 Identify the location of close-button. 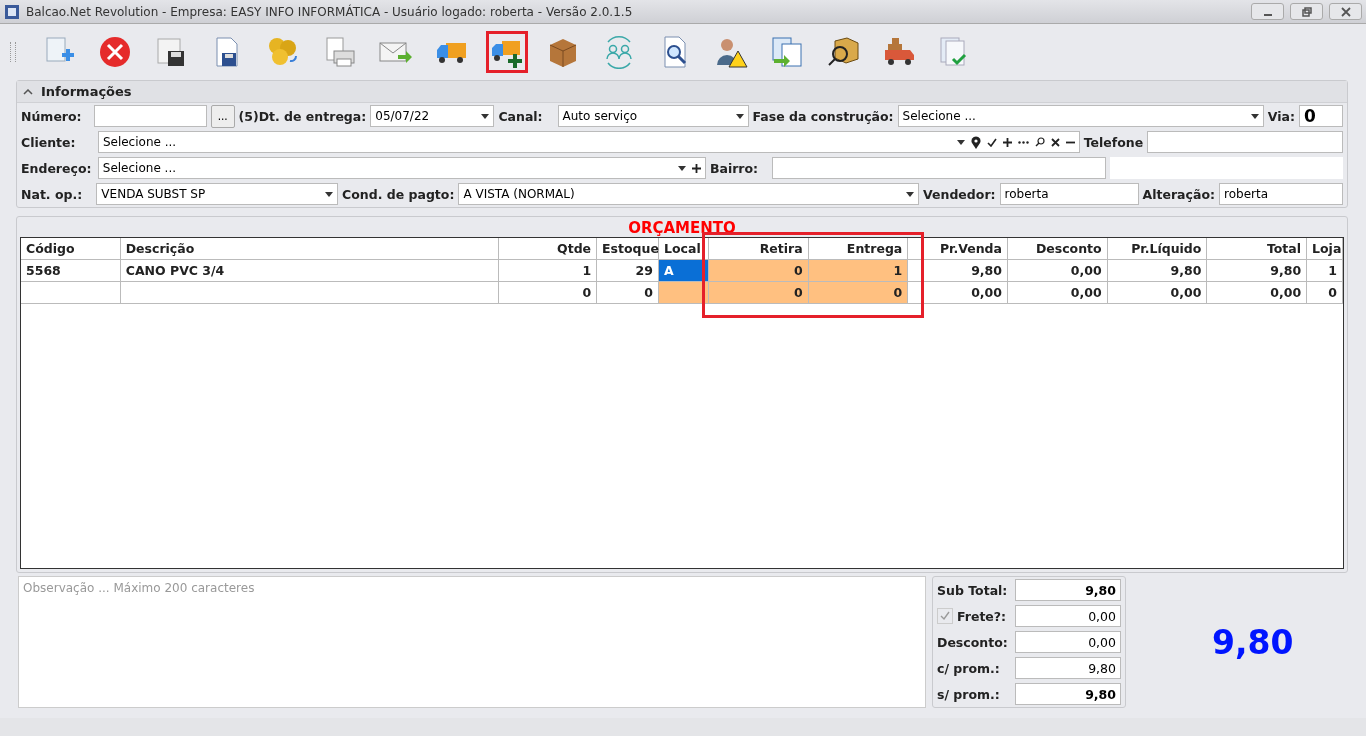
(1345, 11).